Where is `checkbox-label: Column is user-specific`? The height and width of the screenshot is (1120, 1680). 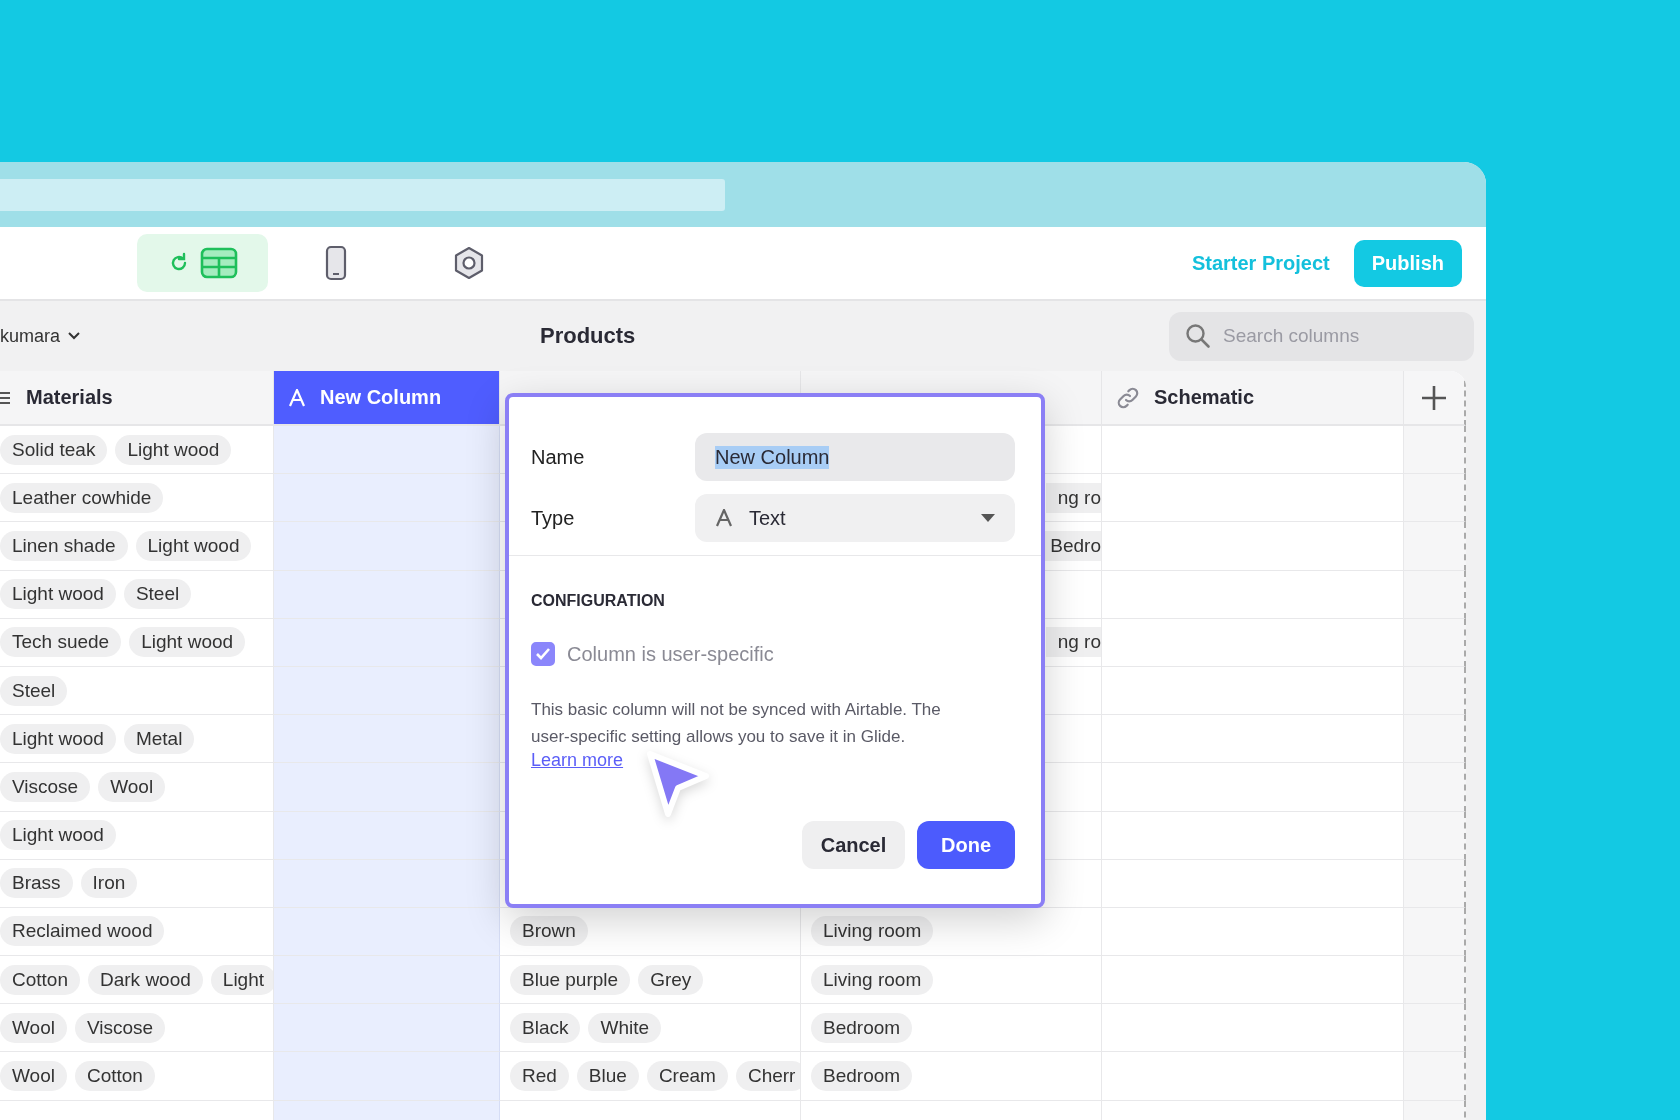 checkbox-label: Column is user-specific is located at coordinates (670, 654).